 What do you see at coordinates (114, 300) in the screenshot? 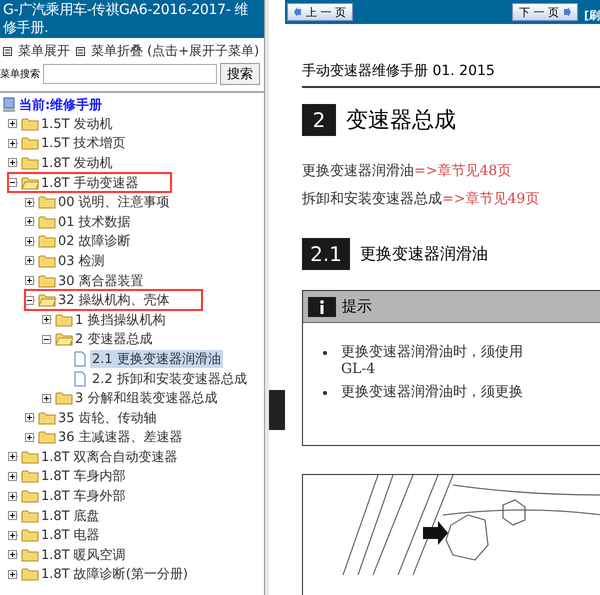
I see `tree-item: 32 操纵机构、壳体` at bounding box center [114, 300].